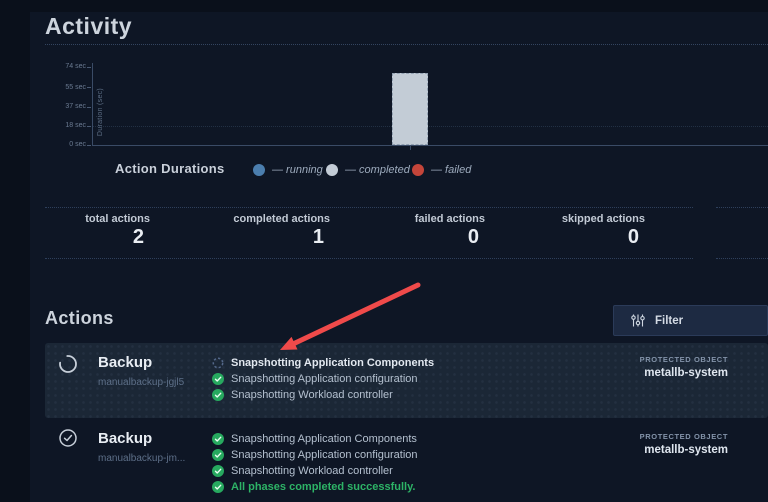  Describe the element at coordinates (259, 170) in the screenshot. I see `running-dot-icon` at that location.